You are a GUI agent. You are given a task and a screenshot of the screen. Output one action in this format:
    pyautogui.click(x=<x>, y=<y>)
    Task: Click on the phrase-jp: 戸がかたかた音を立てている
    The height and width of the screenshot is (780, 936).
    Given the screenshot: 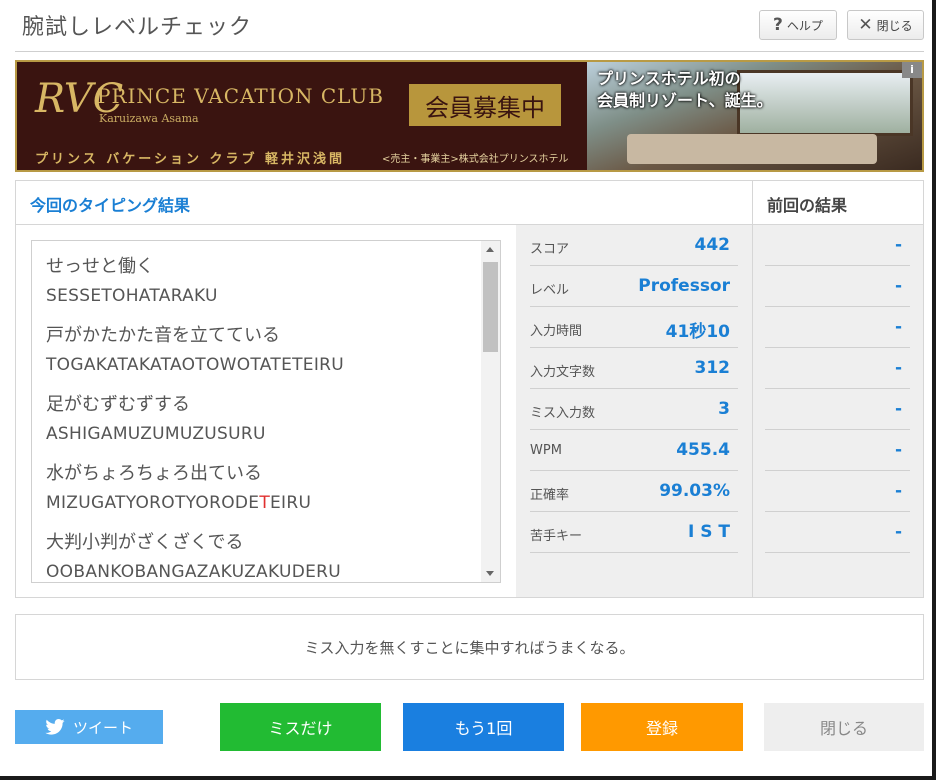 What is the action you would take?
    pyautogui.click(x=163, y=335)
    